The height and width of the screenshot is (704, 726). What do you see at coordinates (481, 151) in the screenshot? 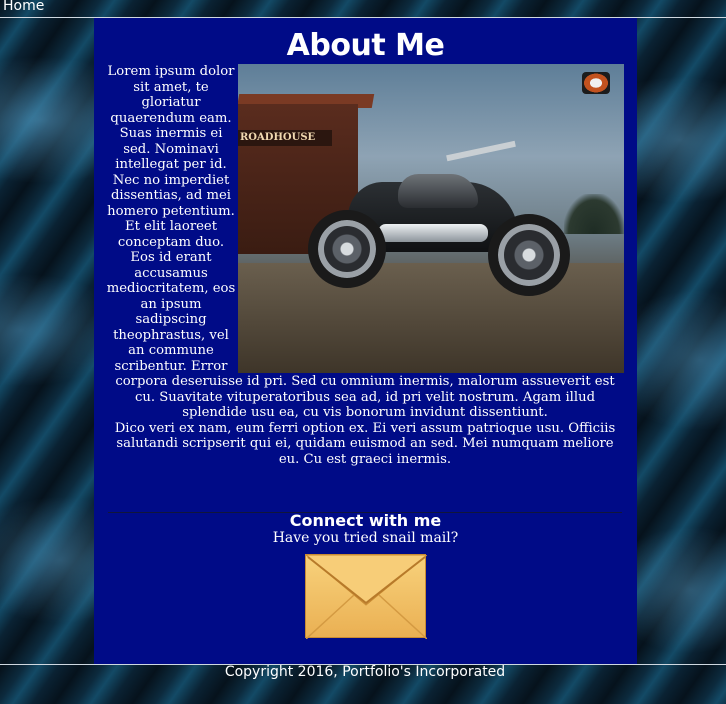
I see `bike-handlebars` at bounding box center [481, 151].